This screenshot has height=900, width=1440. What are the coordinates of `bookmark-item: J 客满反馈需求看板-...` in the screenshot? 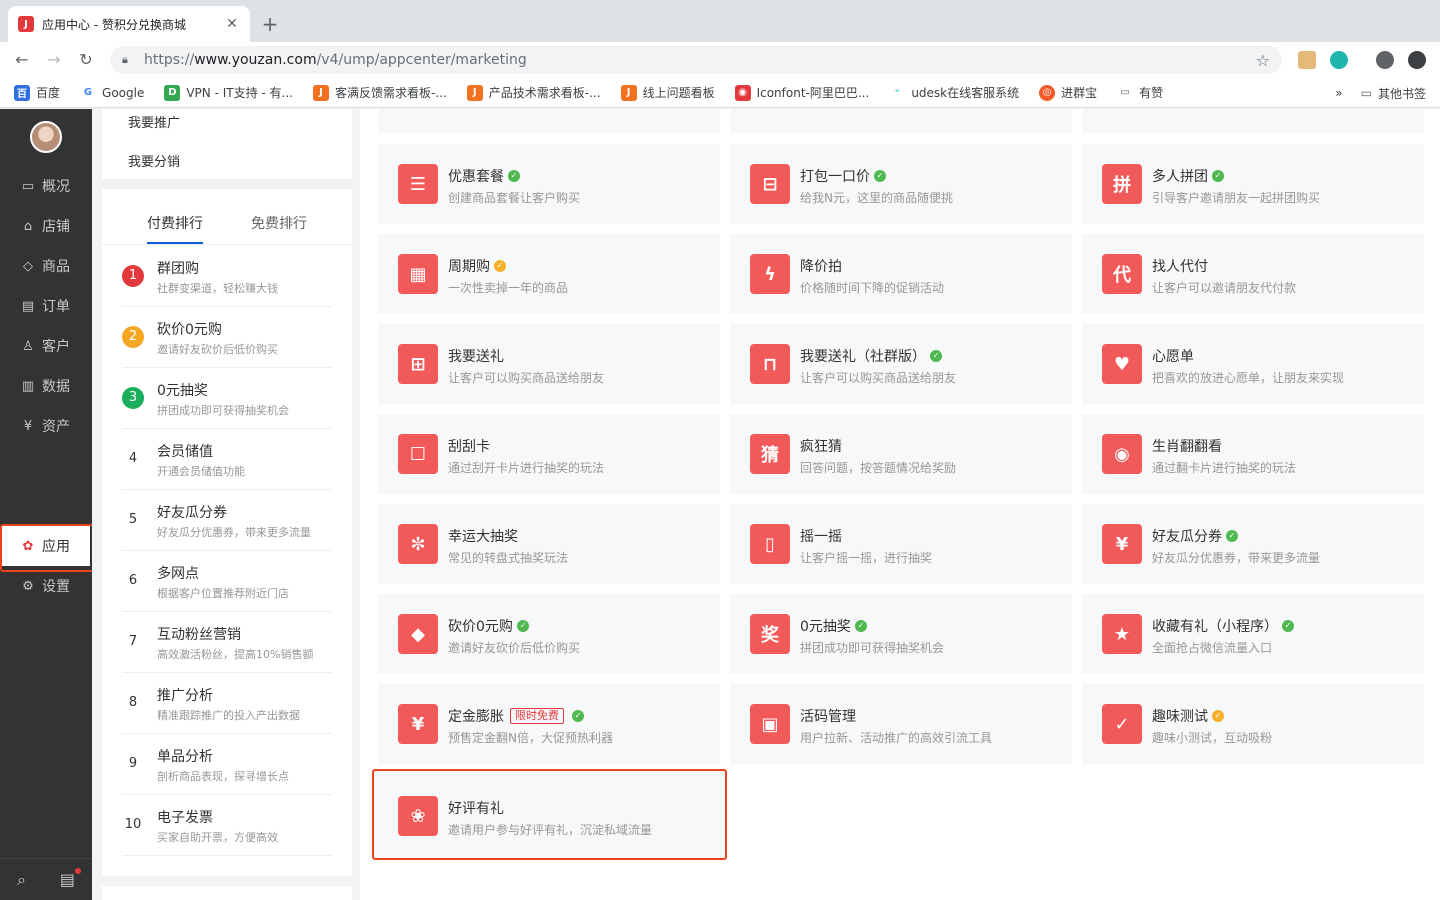 It's located at (380, 92).